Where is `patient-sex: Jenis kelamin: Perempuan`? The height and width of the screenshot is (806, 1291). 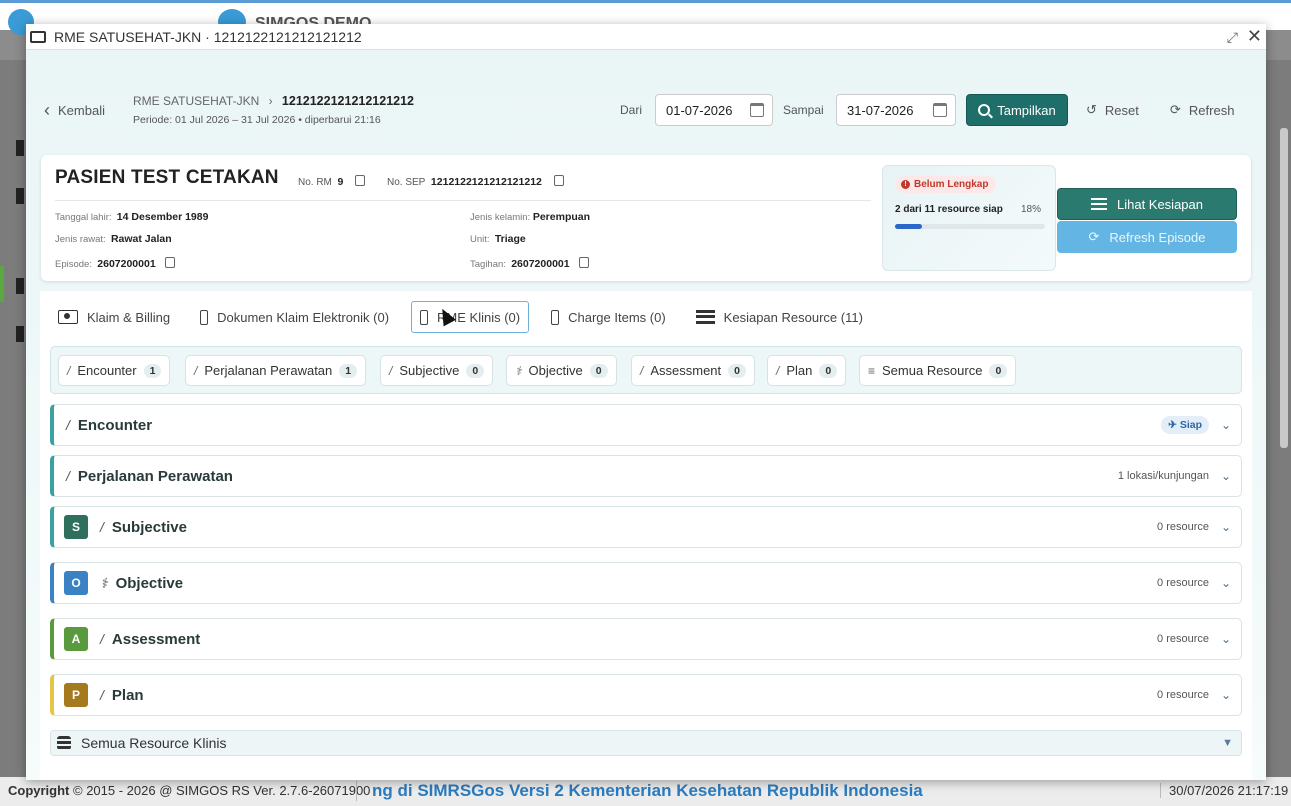
patient-sex: Jenis kelamin: Perempuan is located at coordinates (530, 217).